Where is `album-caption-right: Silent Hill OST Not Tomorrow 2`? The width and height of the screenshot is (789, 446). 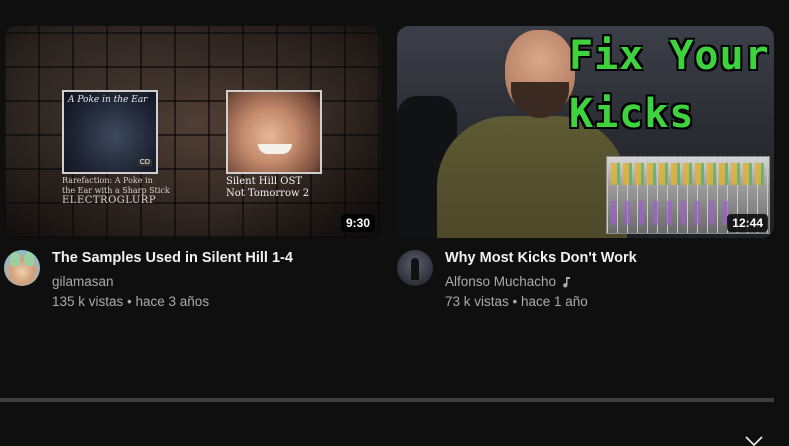
album-caption-right: Silent Hill OST Not Tomorrow 2 is located at coordinates (267, 188).